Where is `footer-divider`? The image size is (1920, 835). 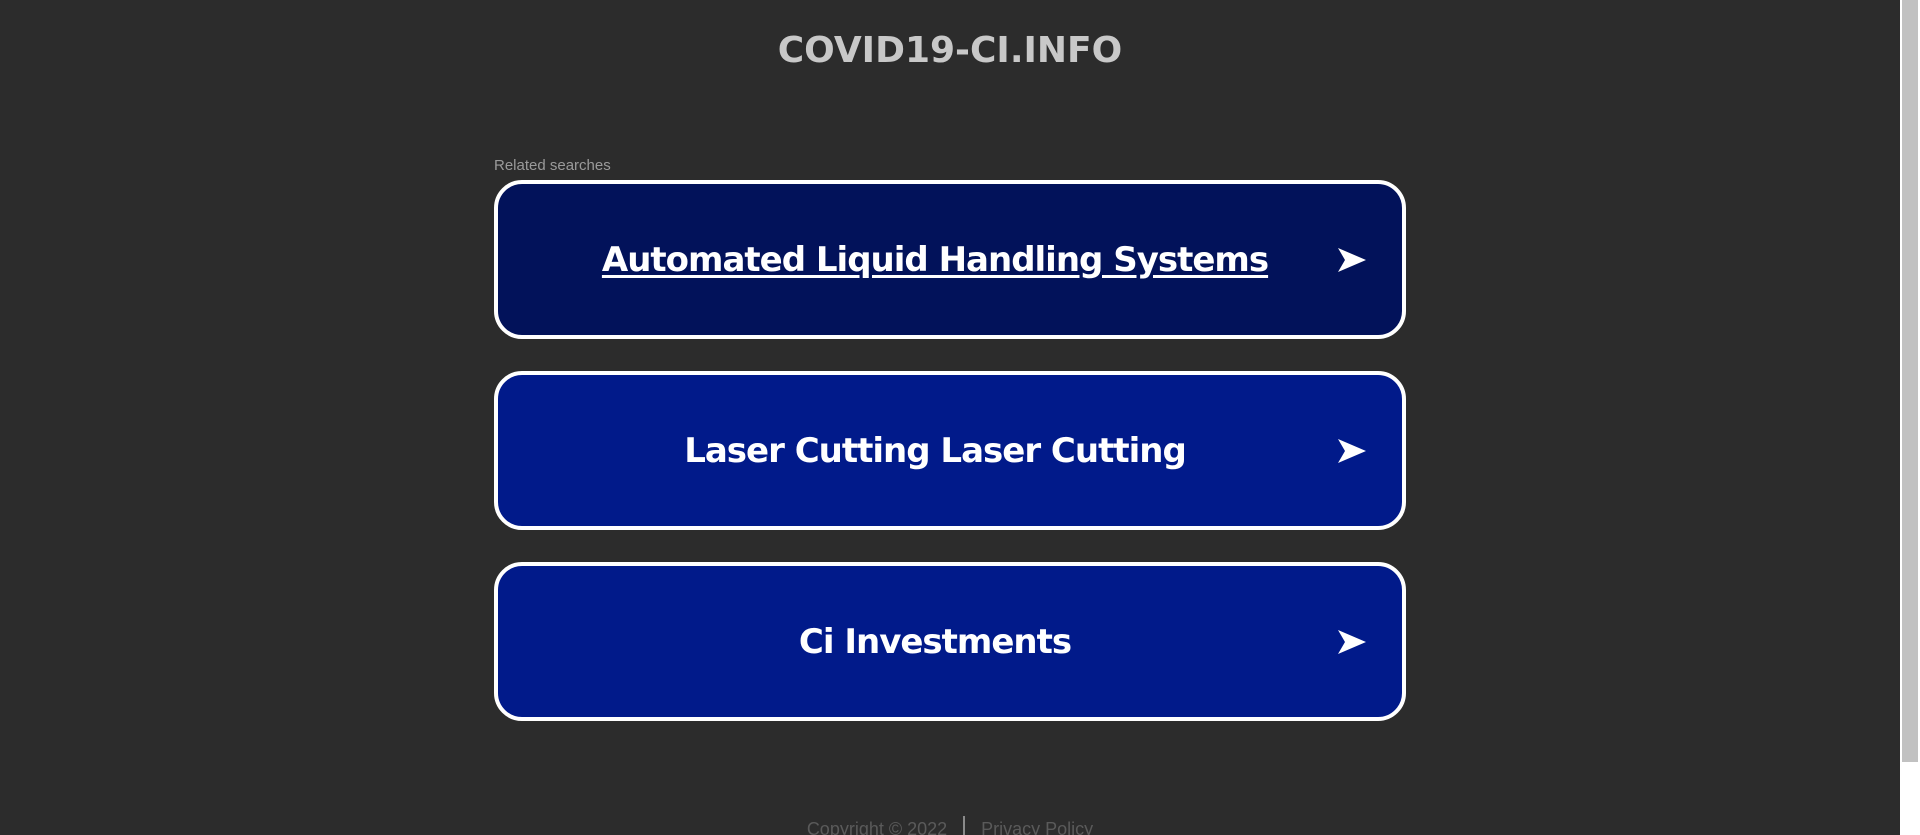
footer-divider is located at coordinates (964, 825).